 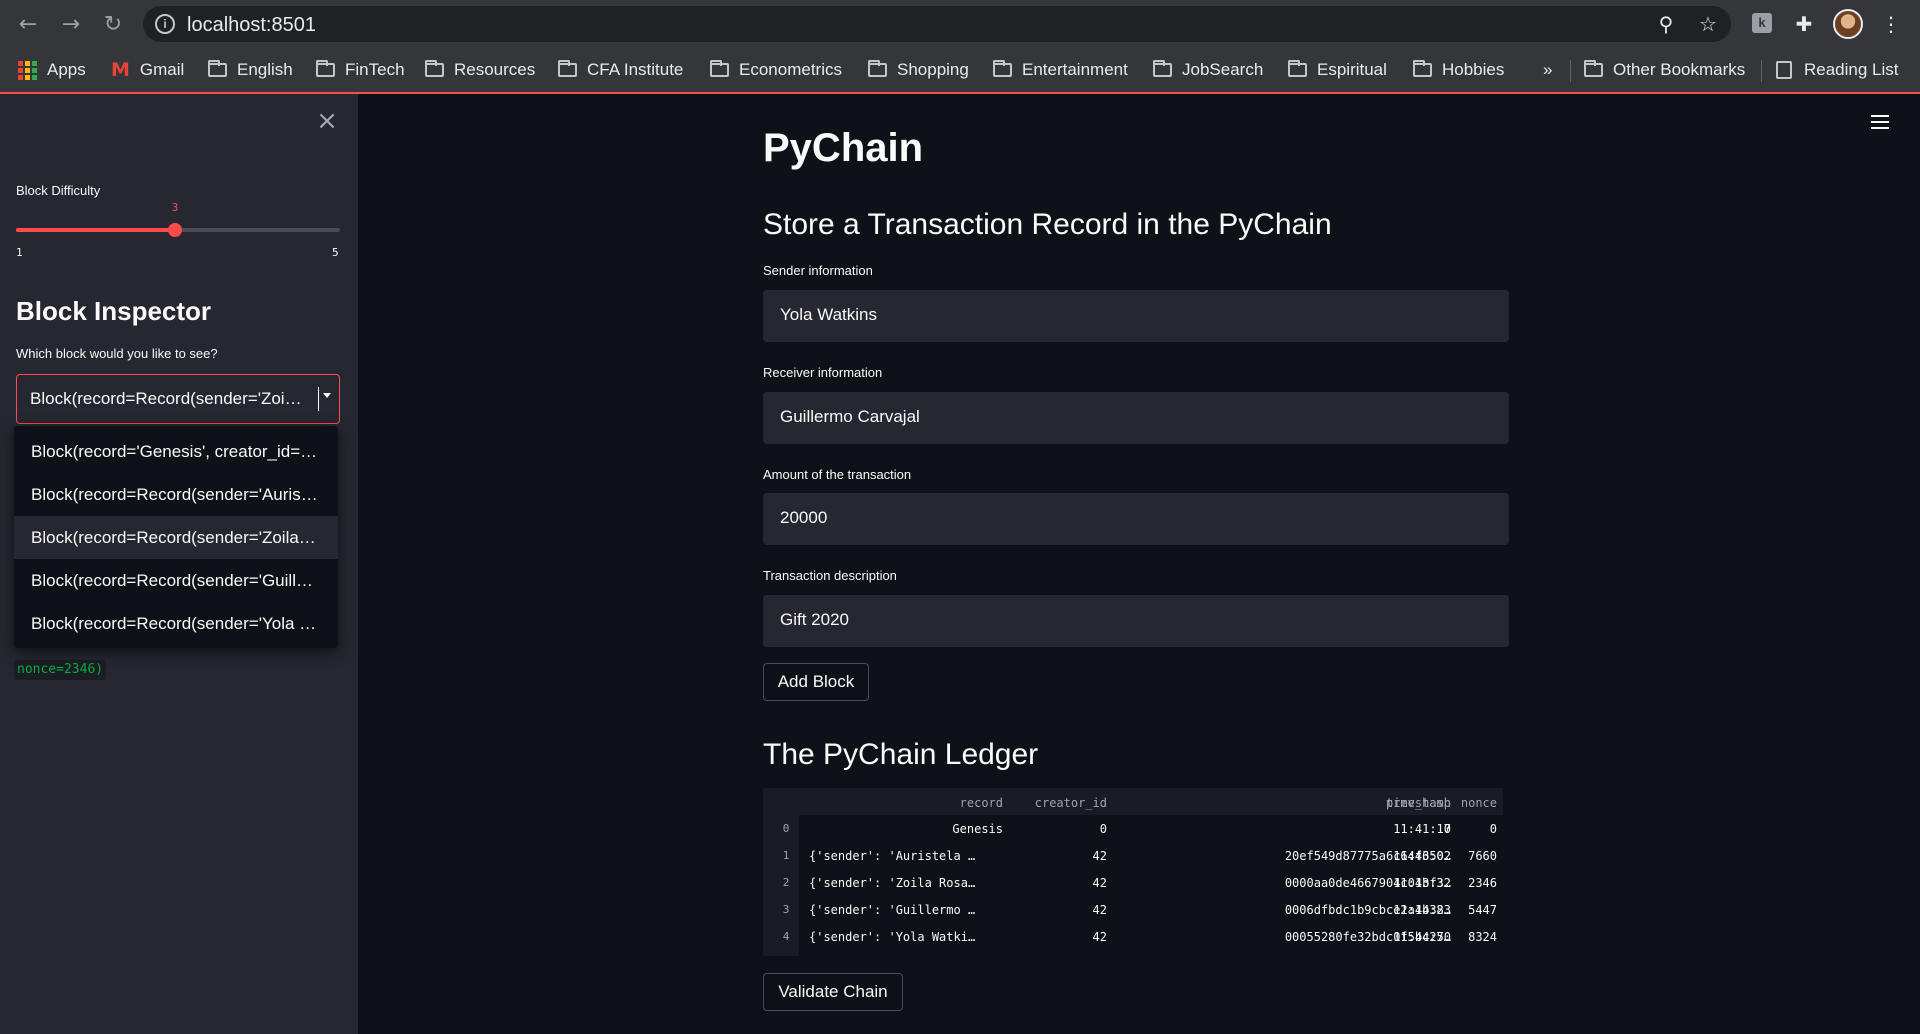 What do you see at coordinates (823, 372) in the screenshot?
I see `receiver-label: Receiver information` at bounding box center [823, 372].